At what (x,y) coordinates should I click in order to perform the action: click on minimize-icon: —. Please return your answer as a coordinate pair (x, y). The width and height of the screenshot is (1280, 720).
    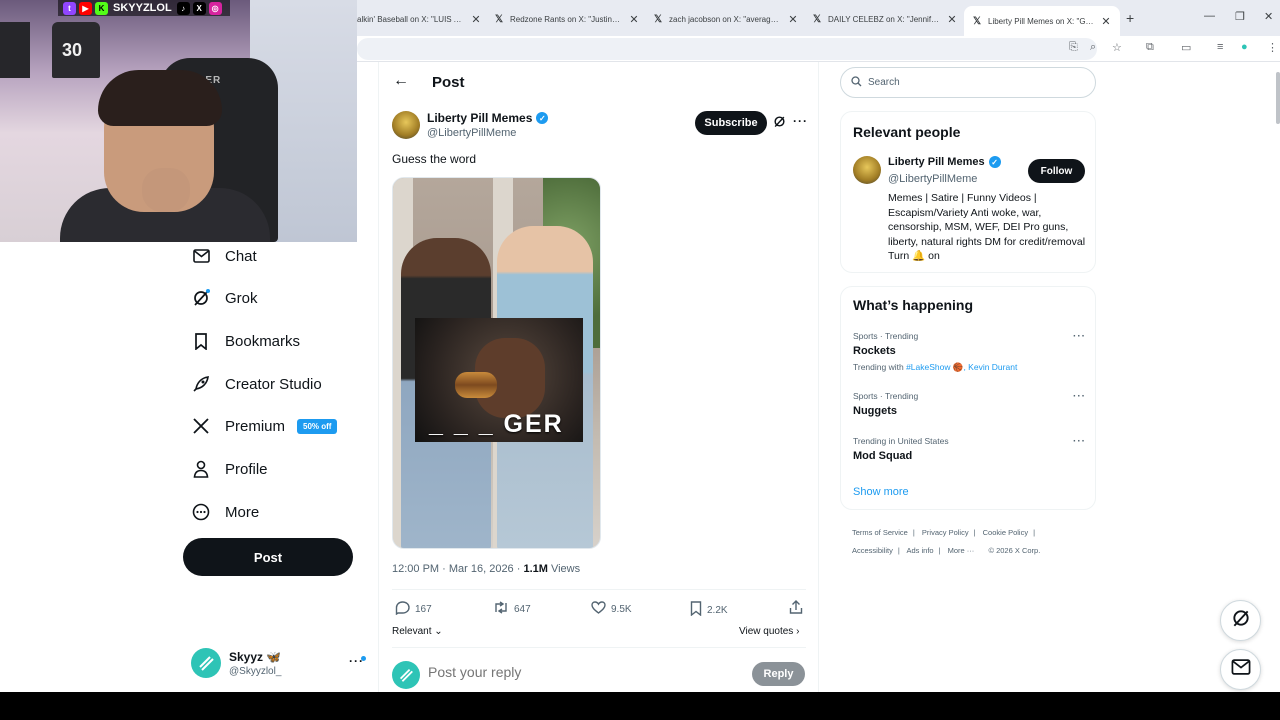
    Looking at the image, I should click on (1209, 16).